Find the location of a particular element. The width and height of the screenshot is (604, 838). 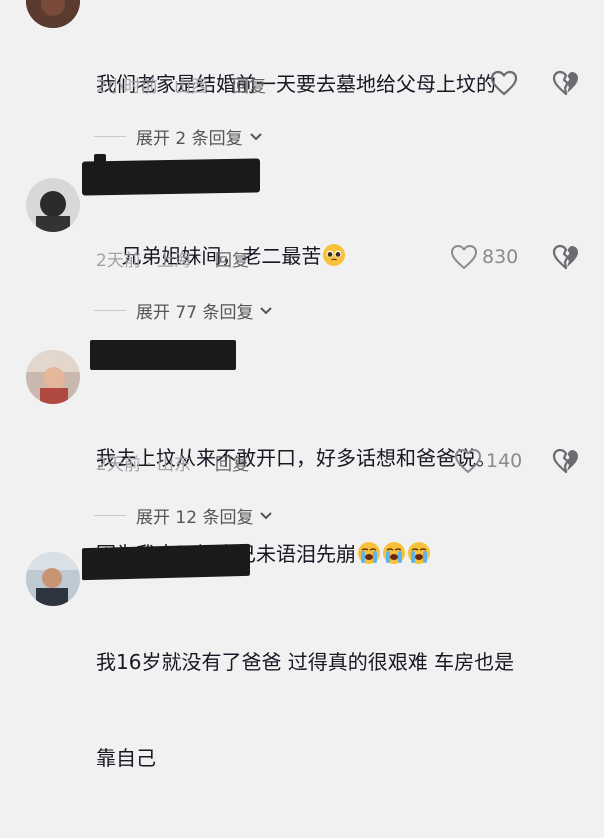

comment-time-location: 2小时前 · 山西 is located at coordinates (152, 87).